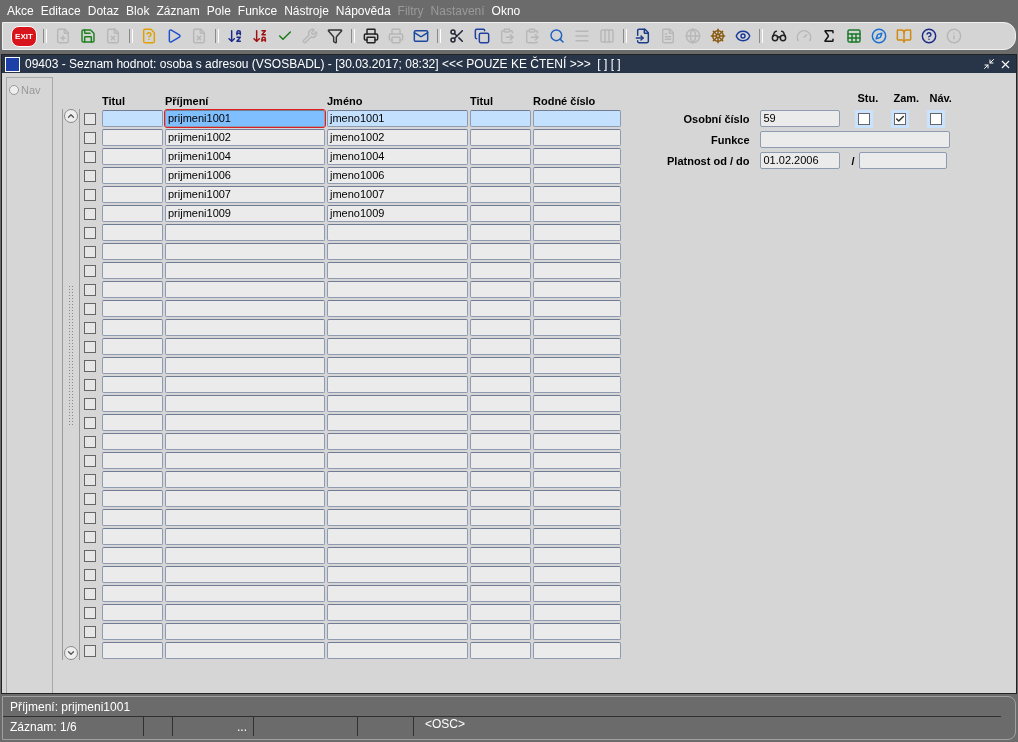 This screenshot has width=1018, height=742. I want to click on restore-icon, so click(989, 64).